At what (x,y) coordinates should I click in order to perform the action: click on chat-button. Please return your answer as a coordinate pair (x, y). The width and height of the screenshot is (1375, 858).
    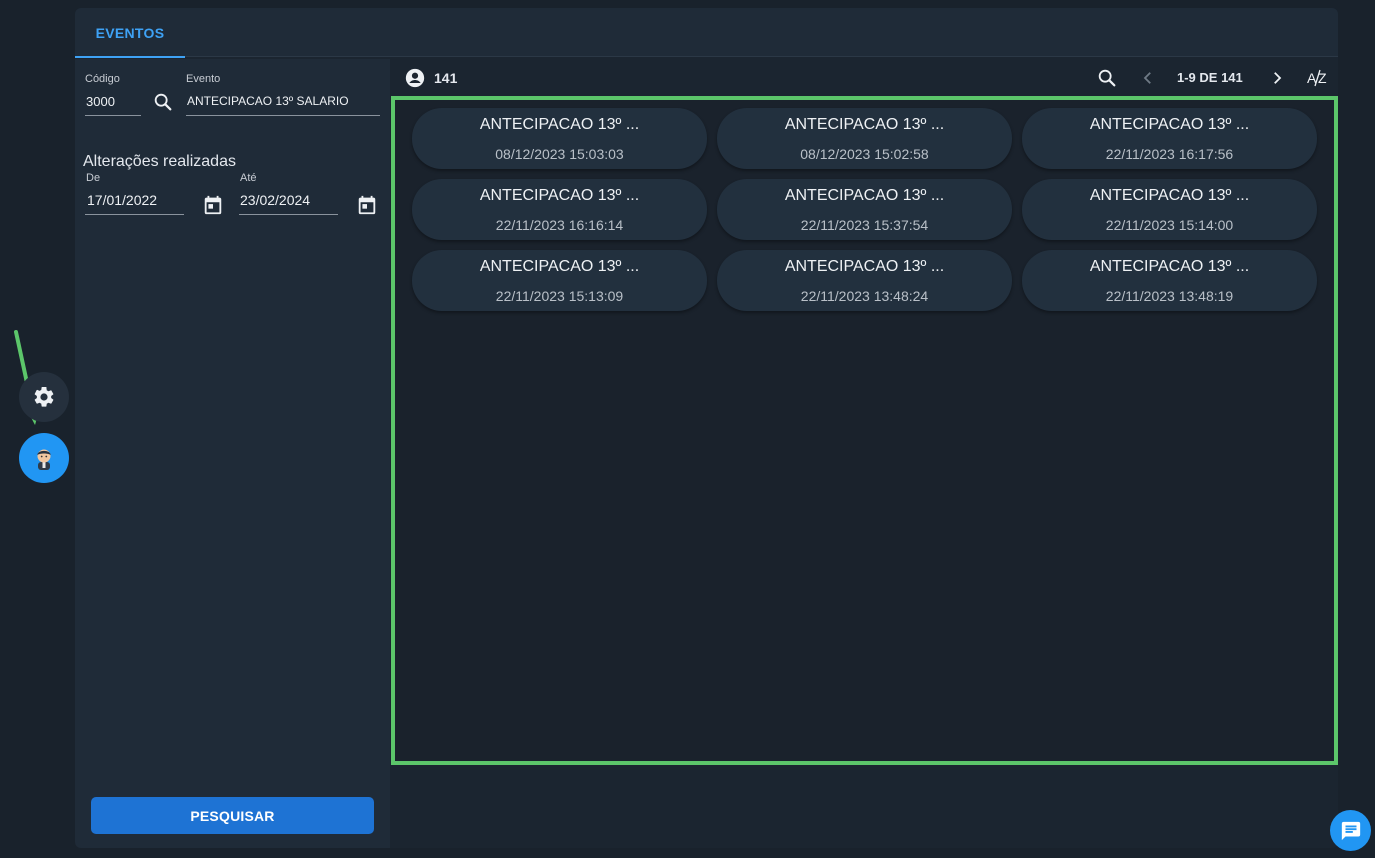
    Looking at the image, I should click on (1350, 830).